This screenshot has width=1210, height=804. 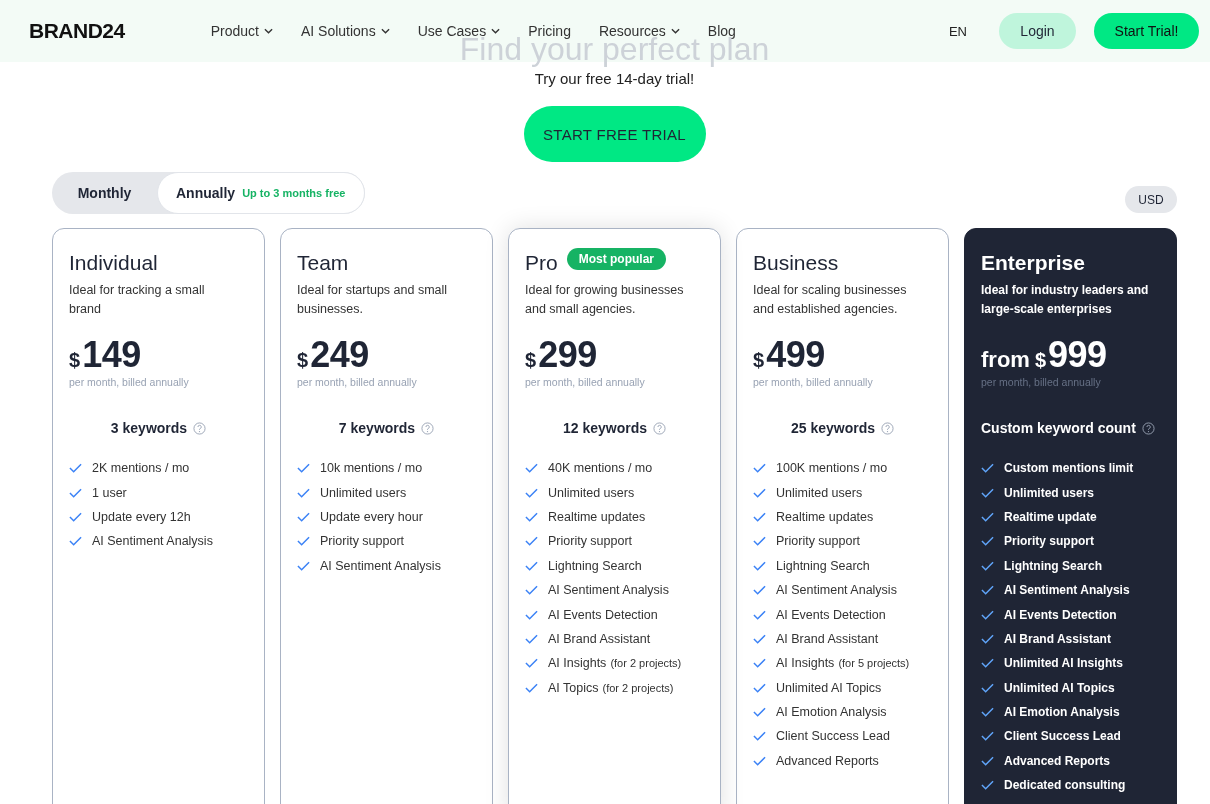 What do you see at coordinates (357, 382) in the screenshot?
I see `billing-note: per month, billed annually` at bounding box center [357, 382].